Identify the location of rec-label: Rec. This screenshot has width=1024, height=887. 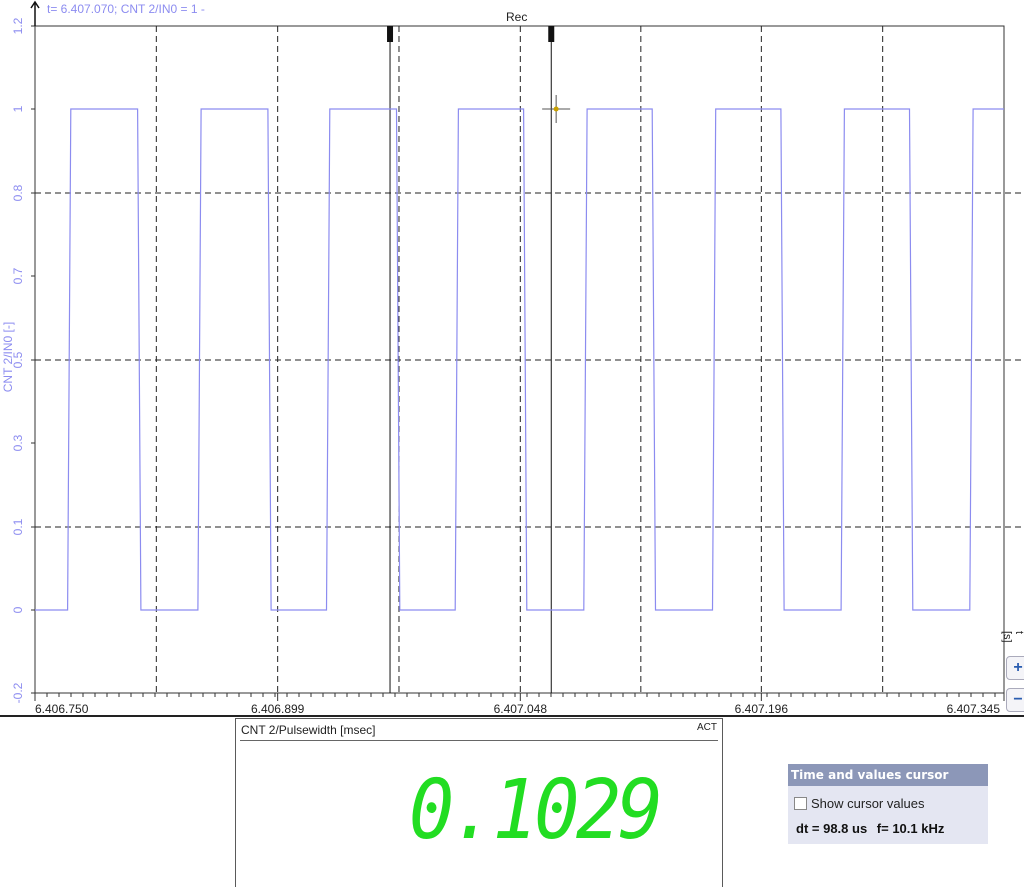
(517, 17).